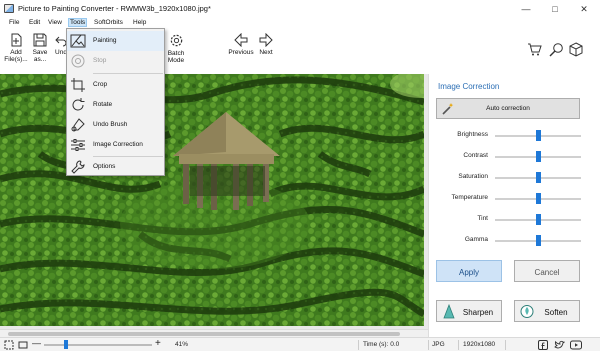 The width and height of the screenshot is (600, 351). Describe the element at coordinates (100, 84) in the screenshot. I see `menu-item-label: Crop` at that location.